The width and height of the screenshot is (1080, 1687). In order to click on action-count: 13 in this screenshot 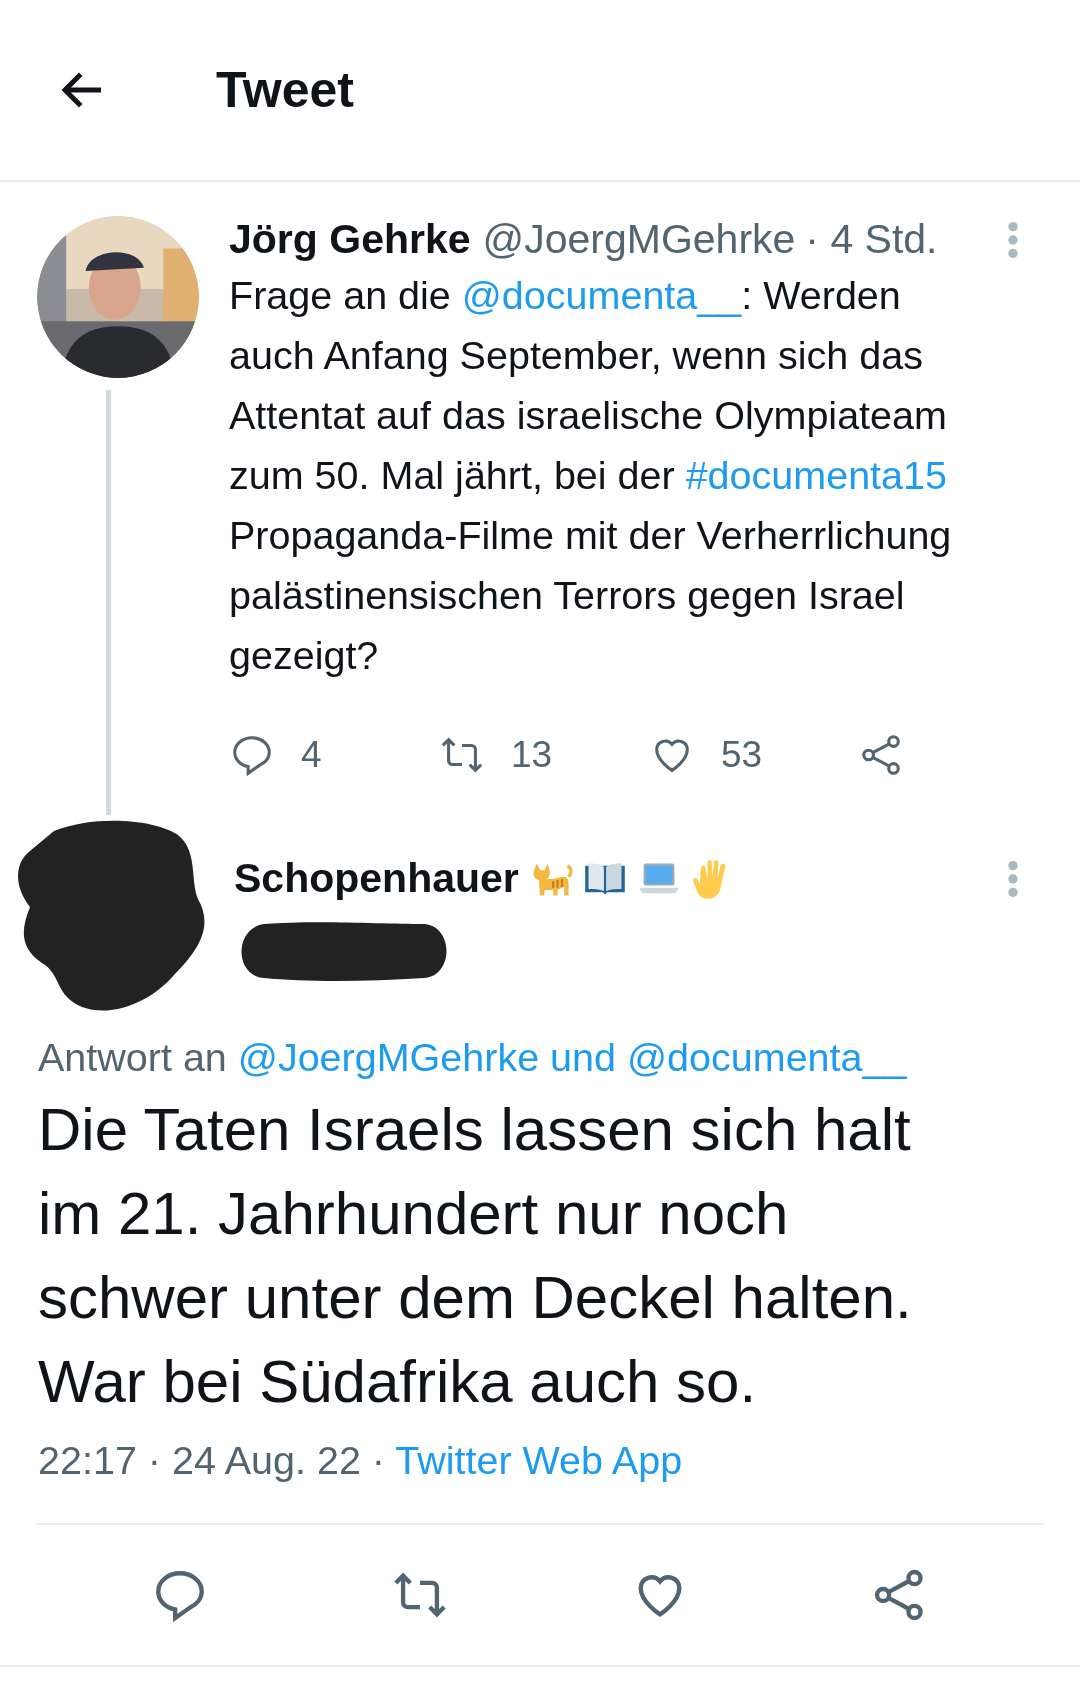, I will do `click(532, 755)`.